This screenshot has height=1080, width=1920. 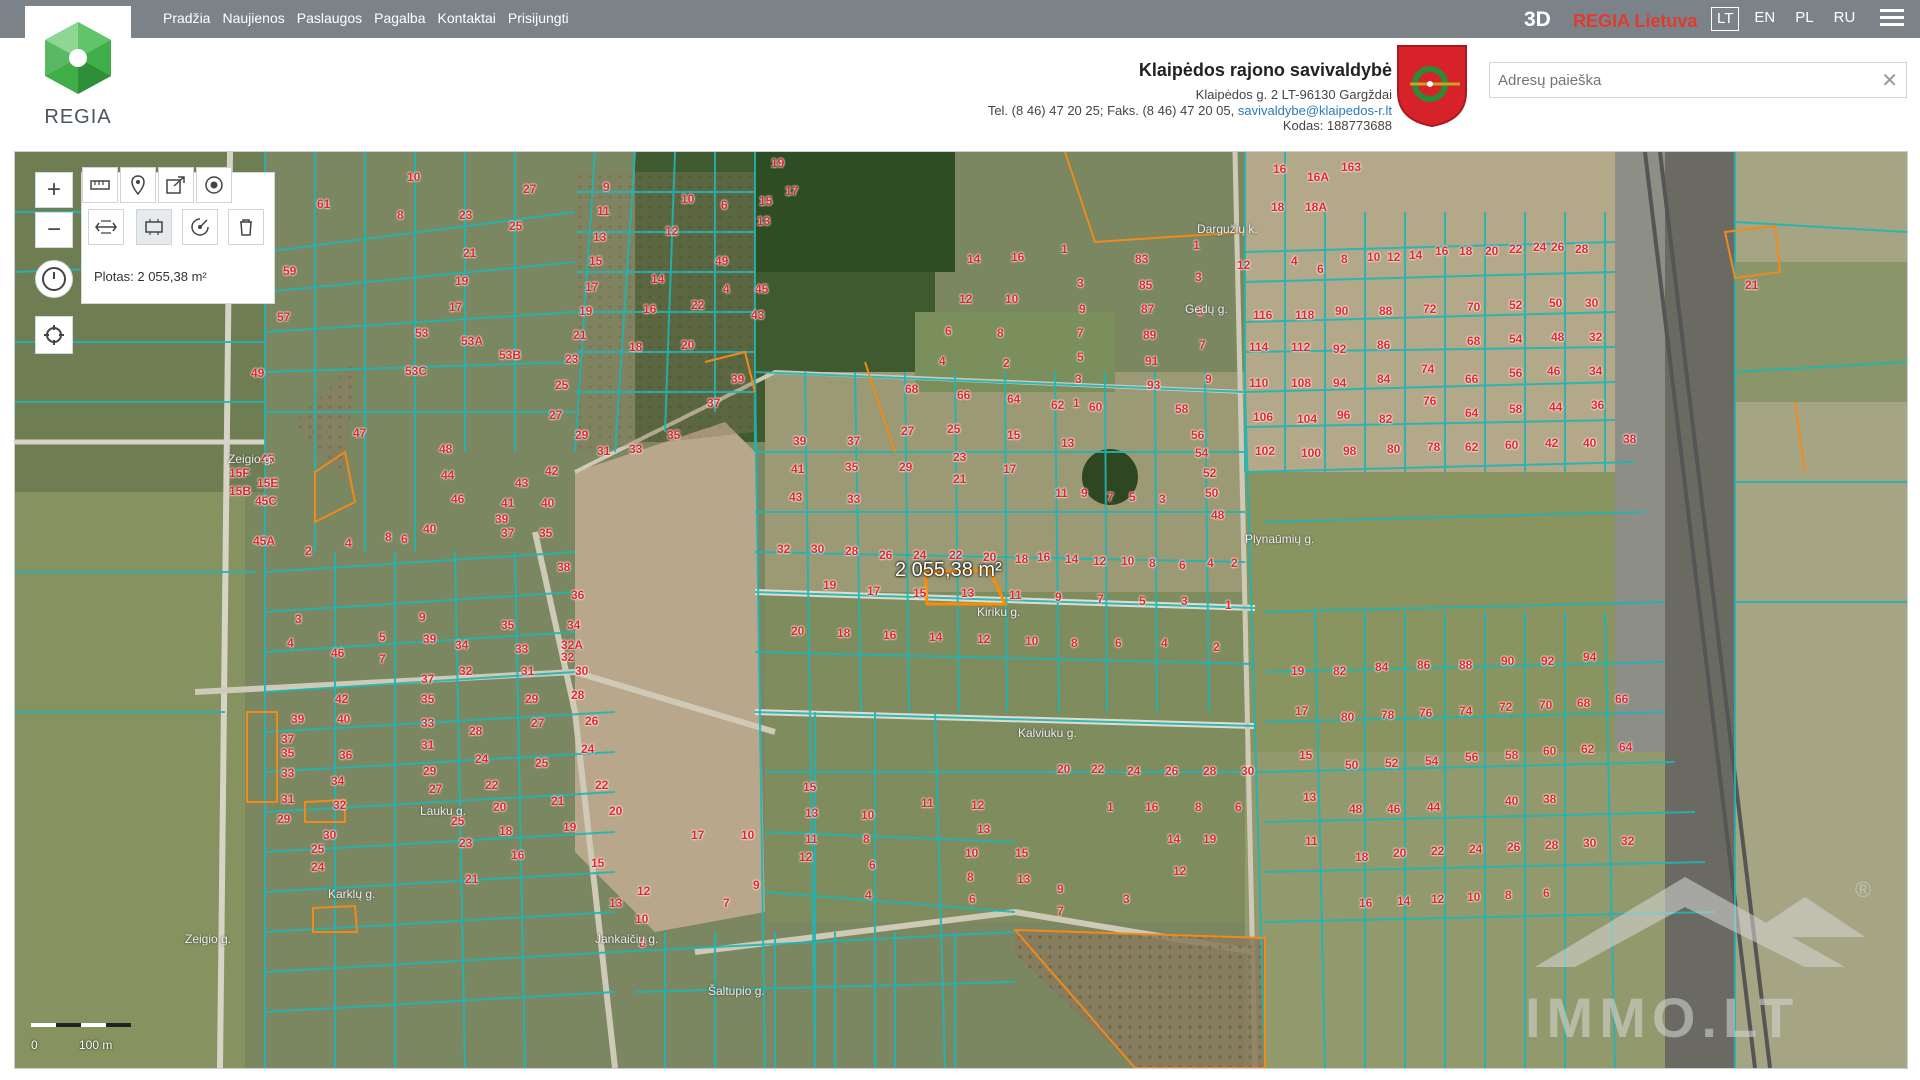 I want to click on parcel-number: 23, so click(x=466, y=843).